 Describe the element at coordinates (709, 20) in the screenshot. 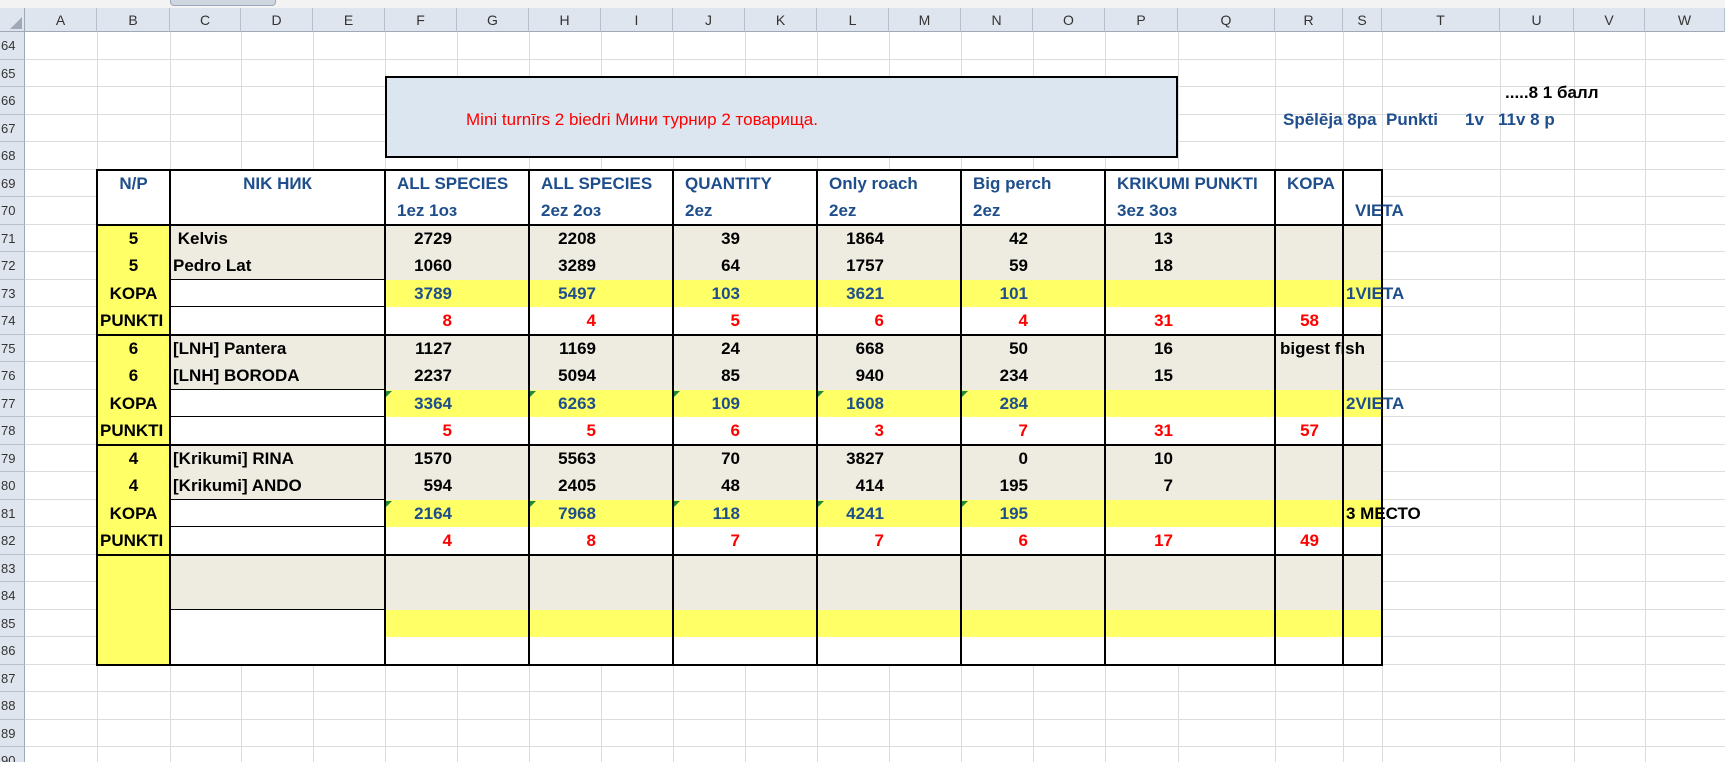

I see `column-header-j: J` at that location.